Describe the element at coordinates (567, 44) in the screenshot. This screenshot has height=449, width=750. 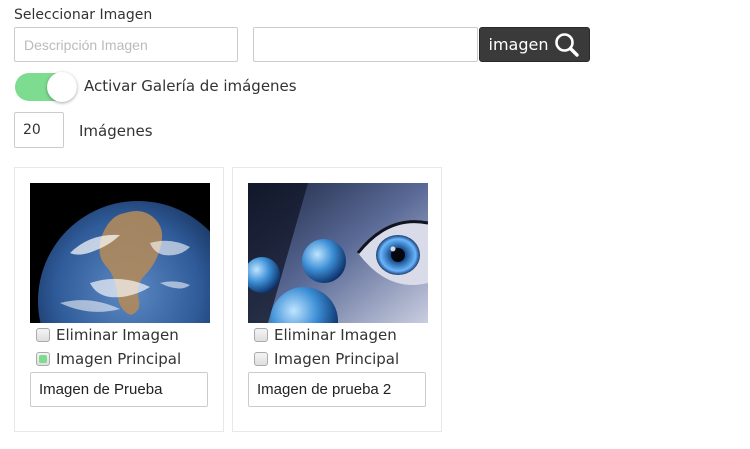
I see `search-icon` at that location.